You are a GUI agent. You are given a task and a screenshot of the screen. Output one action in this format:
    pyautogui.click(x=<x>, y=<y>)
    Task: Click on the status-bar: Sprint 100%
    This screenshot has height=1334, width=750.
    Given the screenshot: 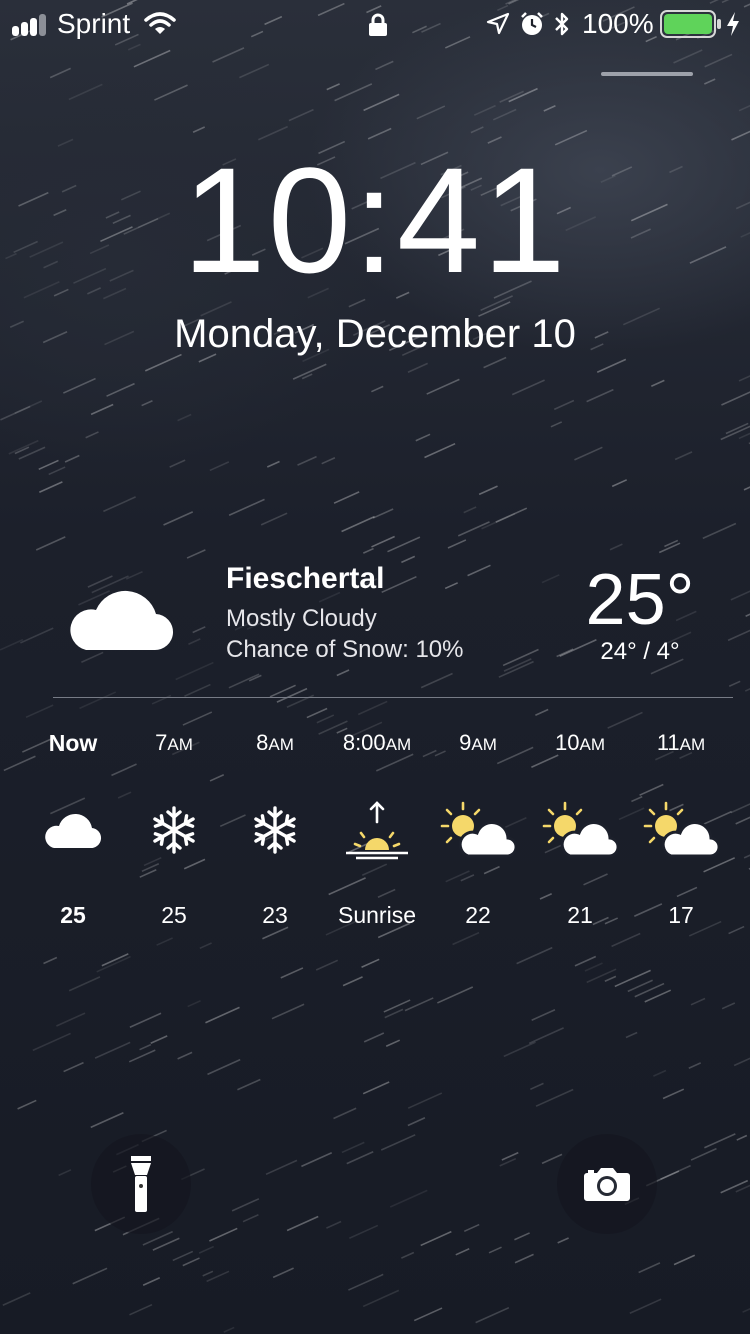 What is the action you would take?
    pyautogui.click(x=375, y=24)
    